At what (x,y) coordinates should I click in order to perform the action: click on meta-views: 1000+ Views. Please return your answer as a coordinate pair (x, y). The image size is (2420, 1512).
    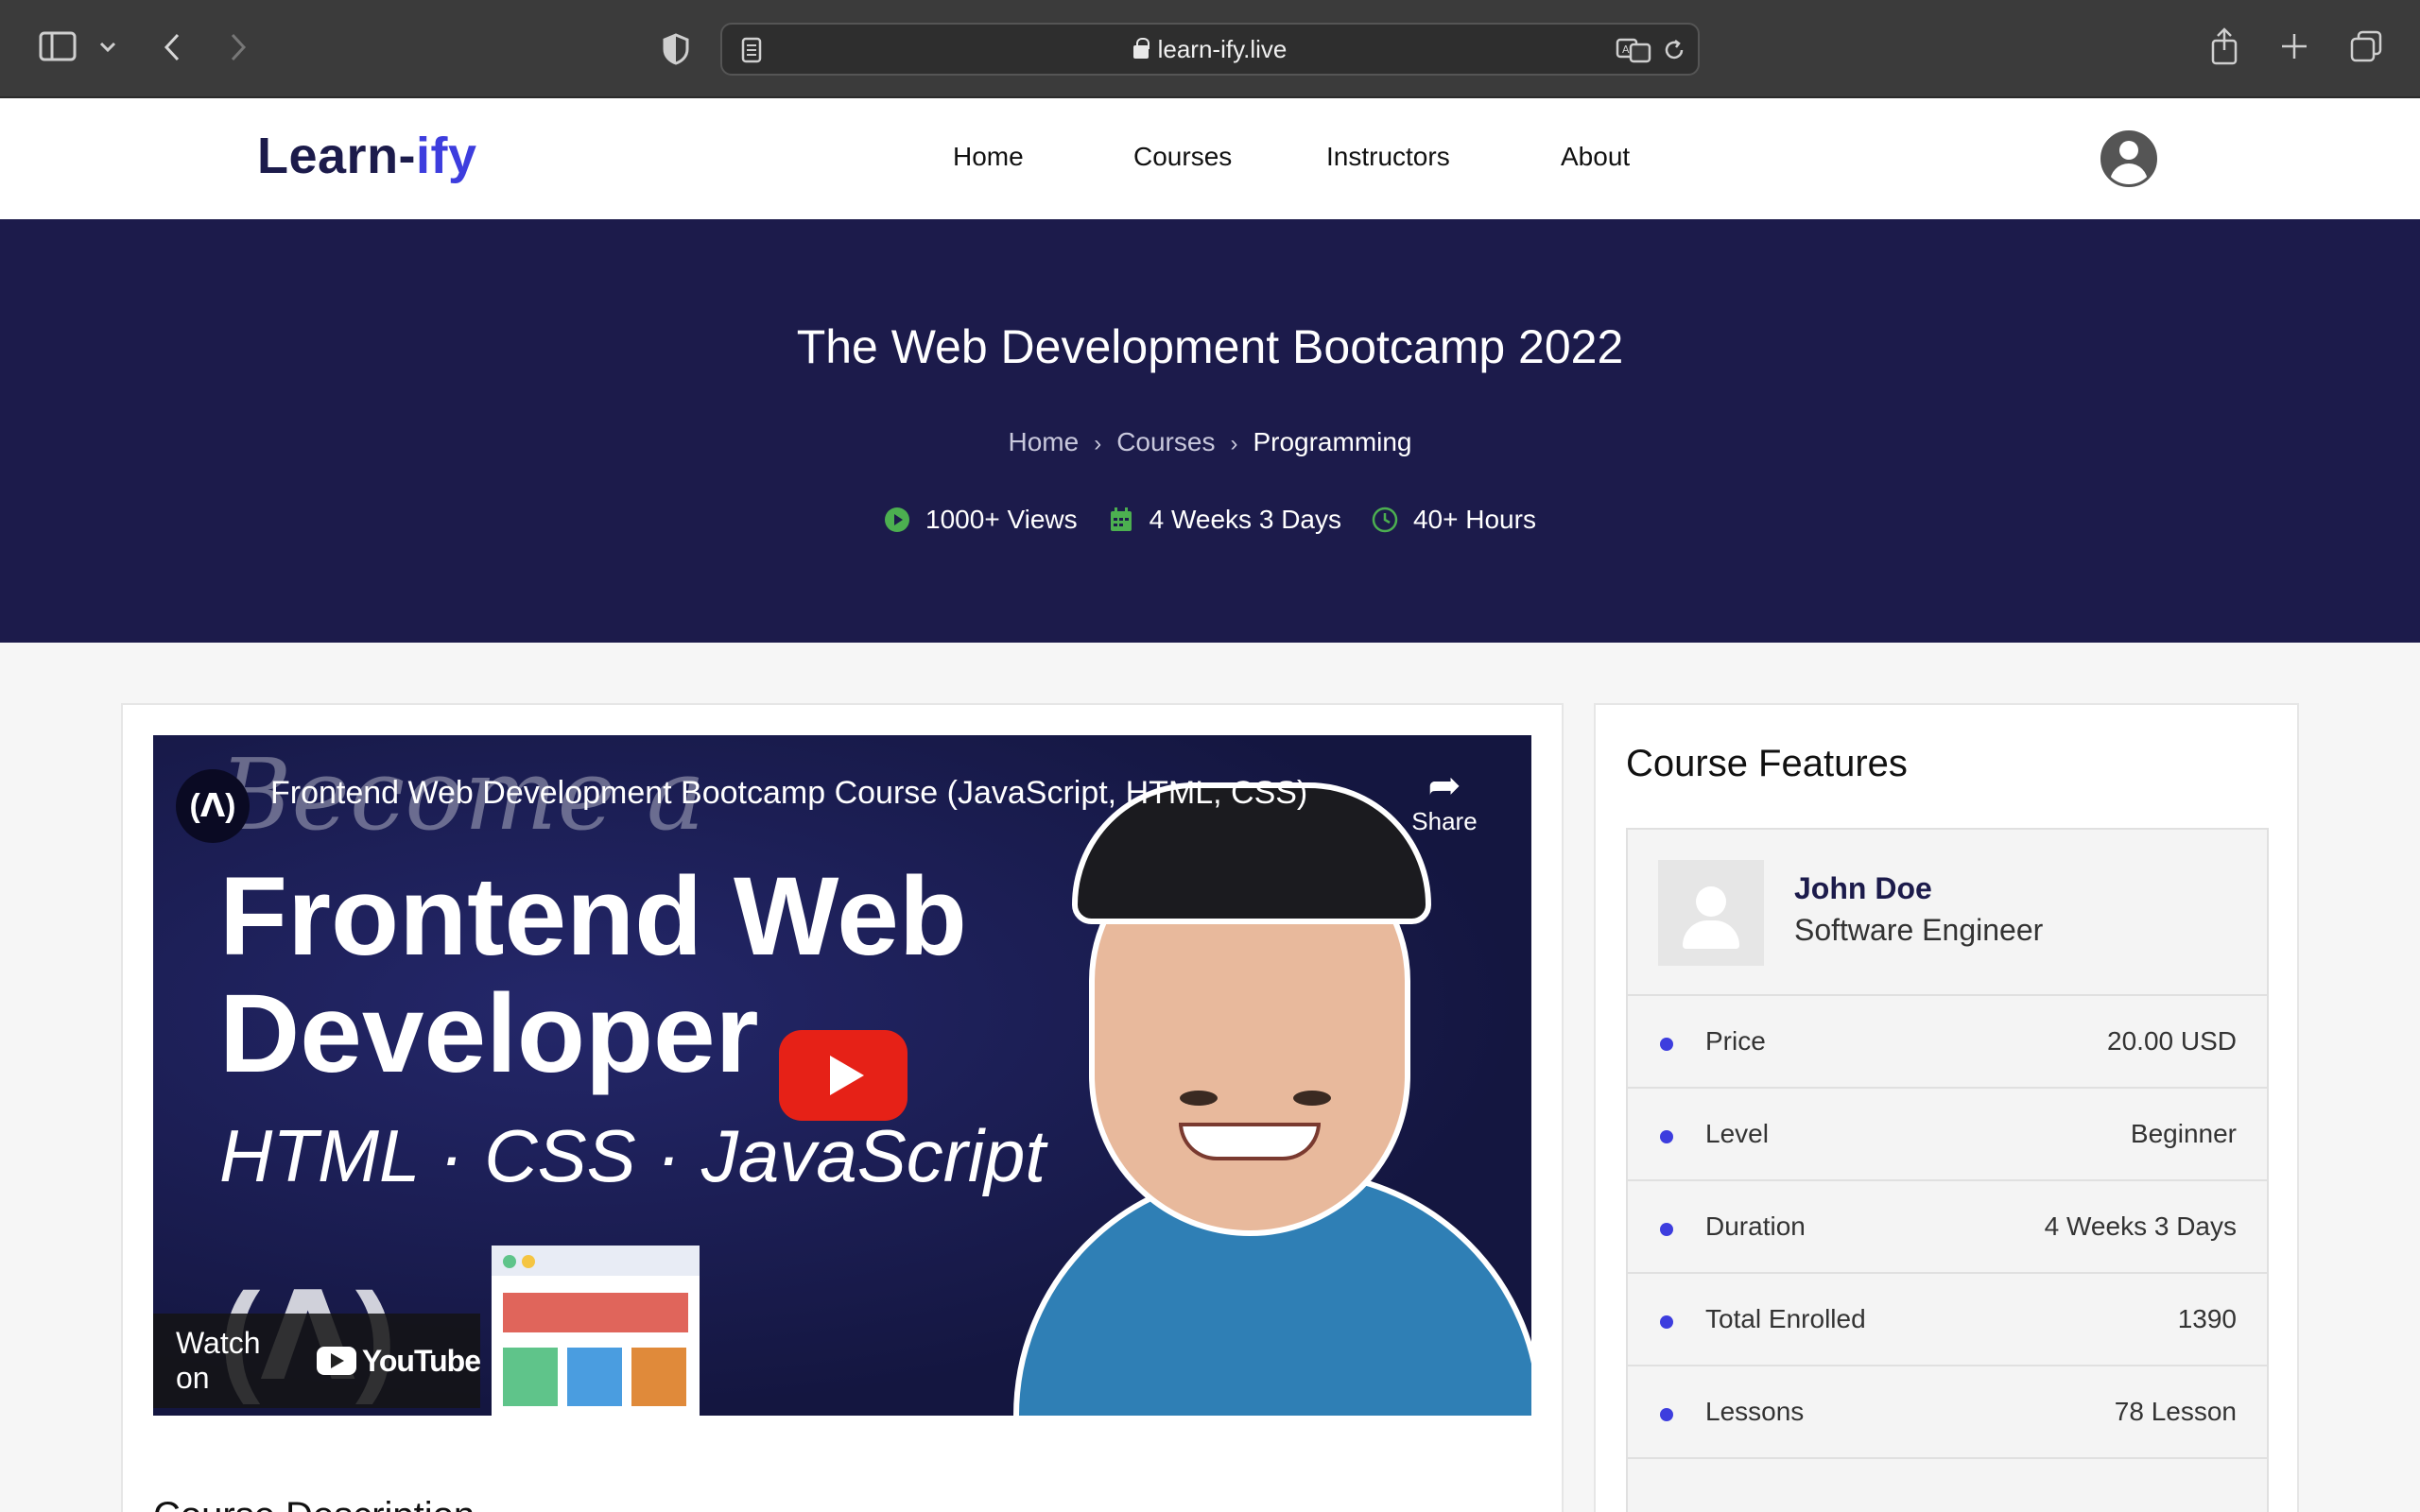
    Looking at the image, I should click on (981, 520).